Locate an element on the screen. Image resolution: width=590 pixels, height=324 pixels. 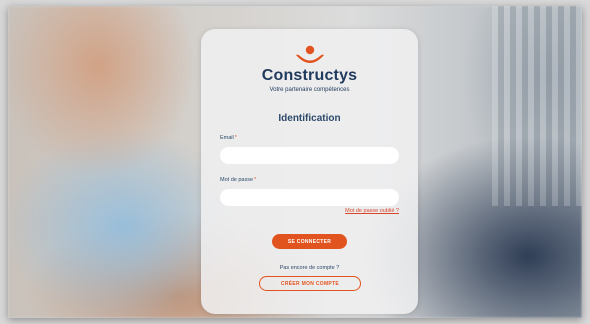
email-label: Email* is located at coordinates (228, 138).